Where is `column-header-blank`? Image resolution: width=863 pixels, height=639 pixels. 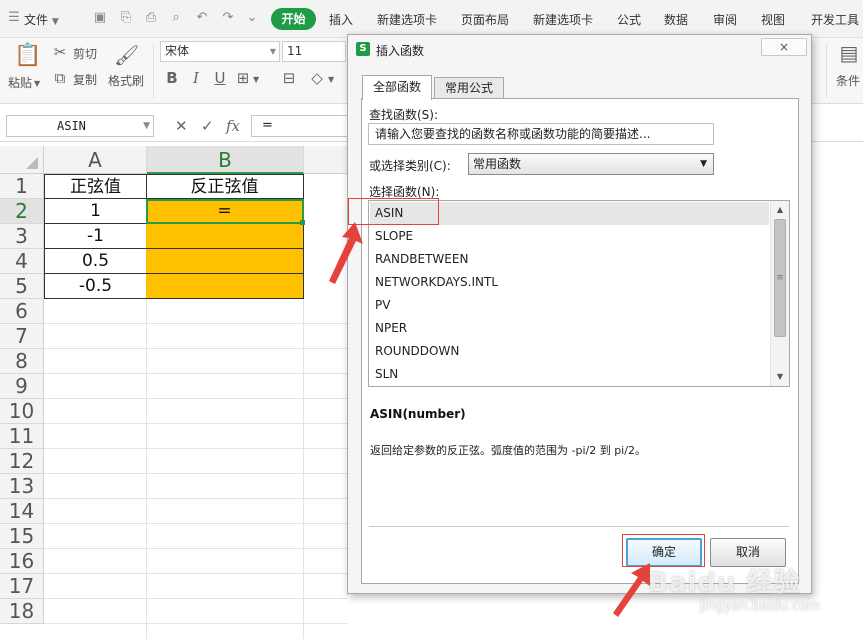
column-header-blank is located at coordinates (326, 160).